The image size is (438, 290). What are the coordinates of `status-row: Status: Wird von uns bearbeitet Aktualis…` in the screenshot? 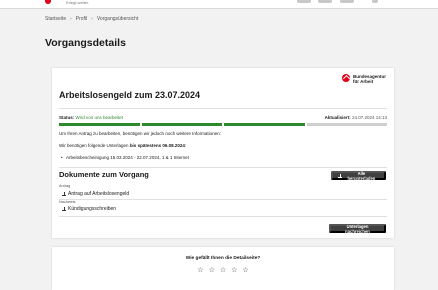 It's located at (223, 117).